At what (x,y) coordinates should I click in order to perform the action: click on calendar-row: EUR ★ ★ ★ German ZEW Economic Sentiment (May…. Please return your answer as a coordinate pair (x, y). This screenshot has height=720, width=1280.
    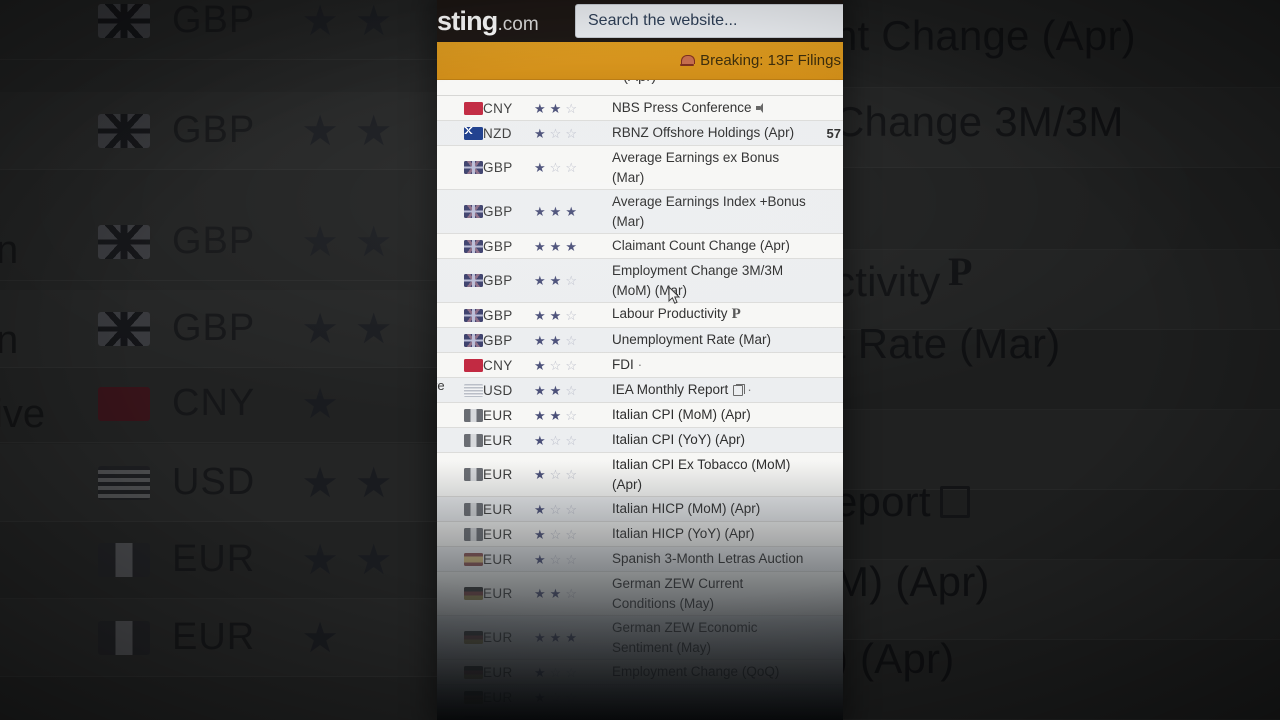
    Looking at the image, I should click on (640, 638).